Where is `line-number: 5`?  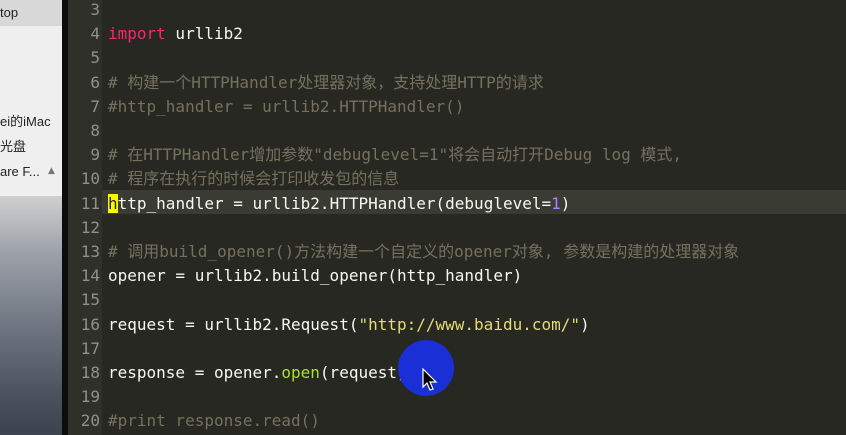
line-number: 5 is located at coordinates (95, 58).